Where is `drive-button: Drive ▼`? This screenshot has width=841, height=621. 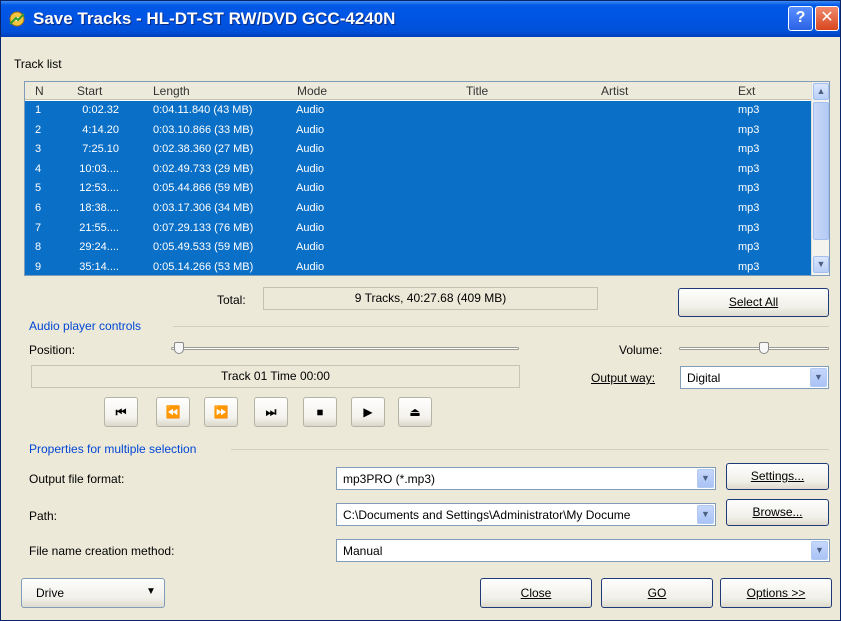 drive-button: Drive ▼ is located at coordinates (93, 593).